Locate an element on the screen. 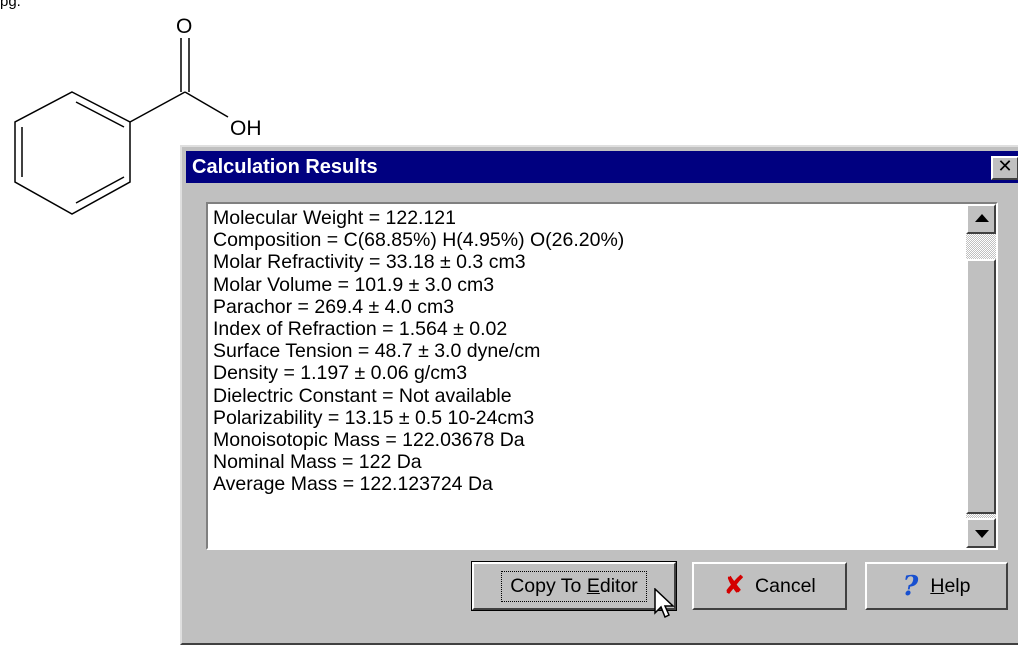 This screenshot has height=645, width=1018. cancel-label: Cancel is located at coordinates (785, 585).